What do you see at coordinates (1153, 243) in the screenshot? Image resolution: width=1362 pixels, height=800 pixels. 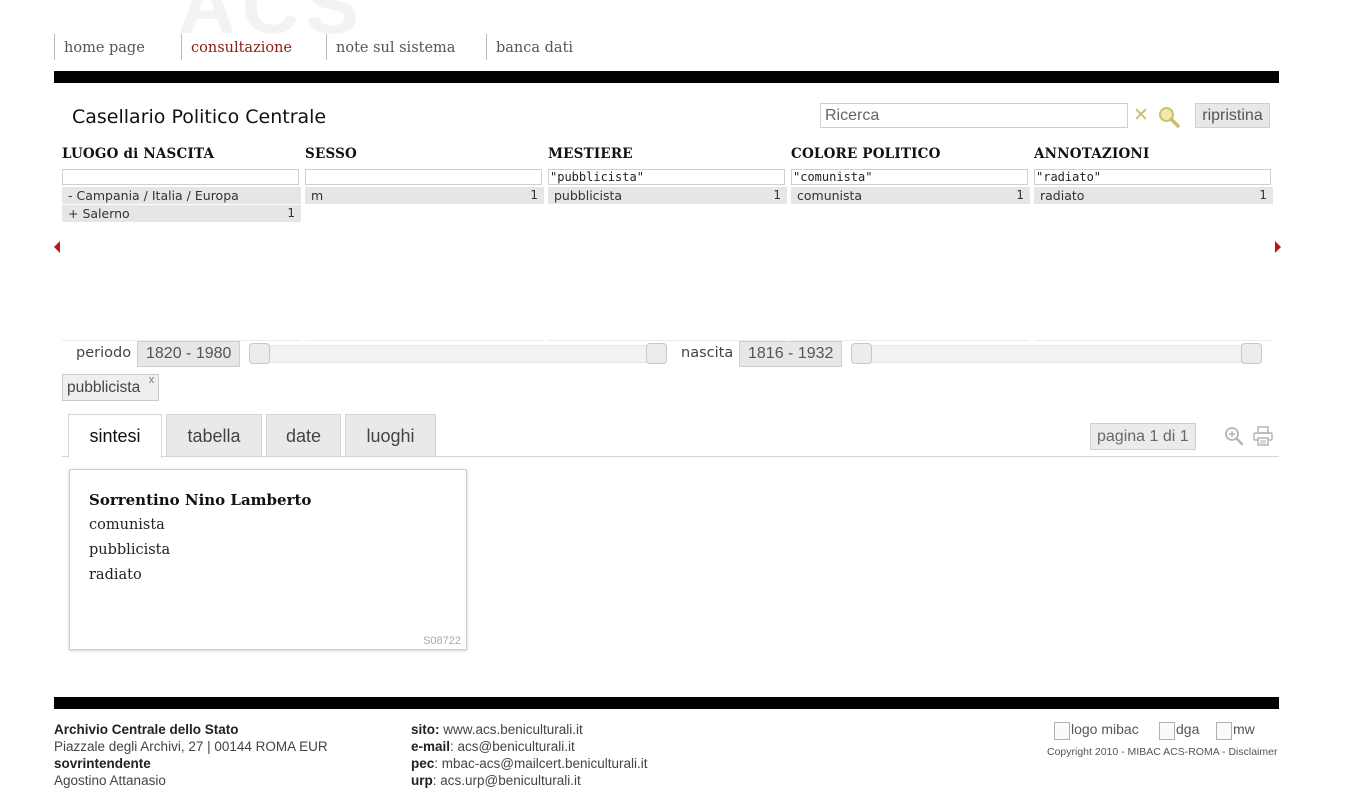 I see `facet-annotazioni: ANNOTAZIONI radiato 1` at bounding box center [1153, 243].